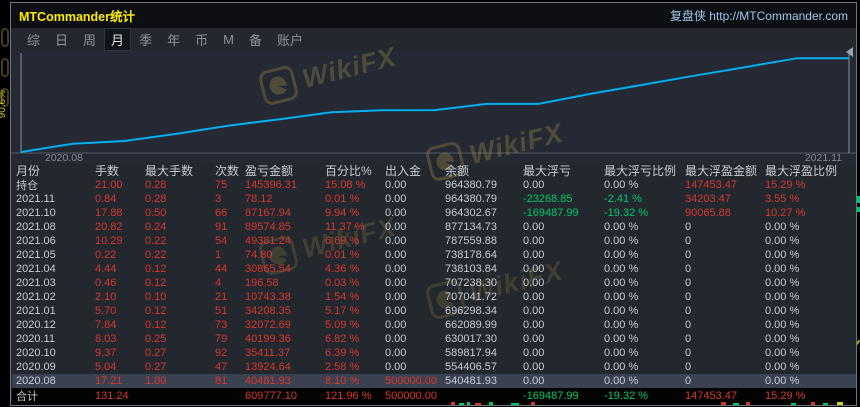  What do you see at coordinates (548, 199) in the screenshot?
I see `table-cell: -23268.85` at bounding box center [548, 199].